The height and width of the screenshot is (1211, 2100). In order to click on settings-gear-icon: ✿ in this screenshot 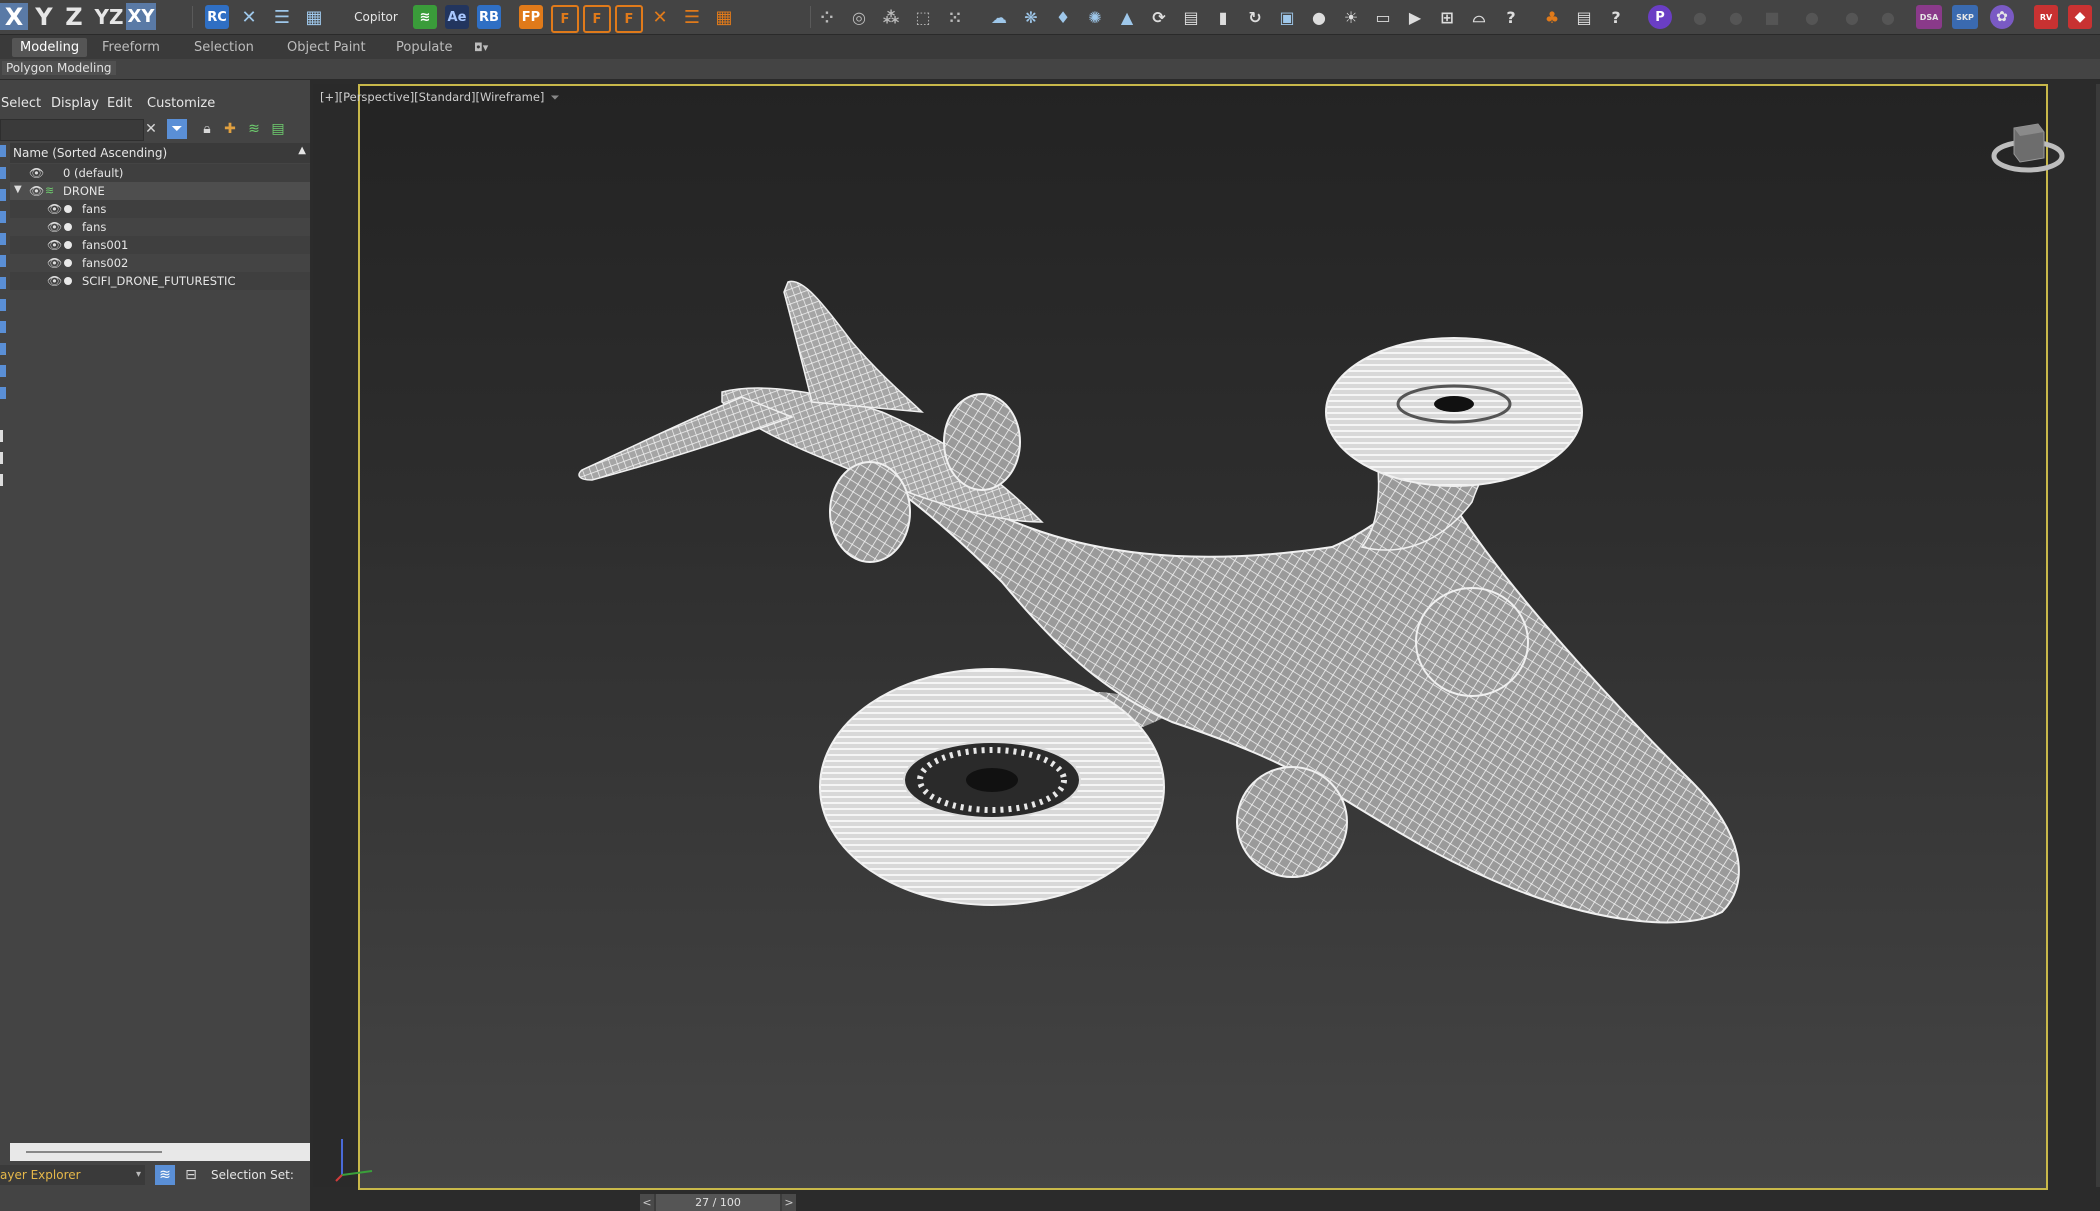, I will do `click(2002, 17)`.